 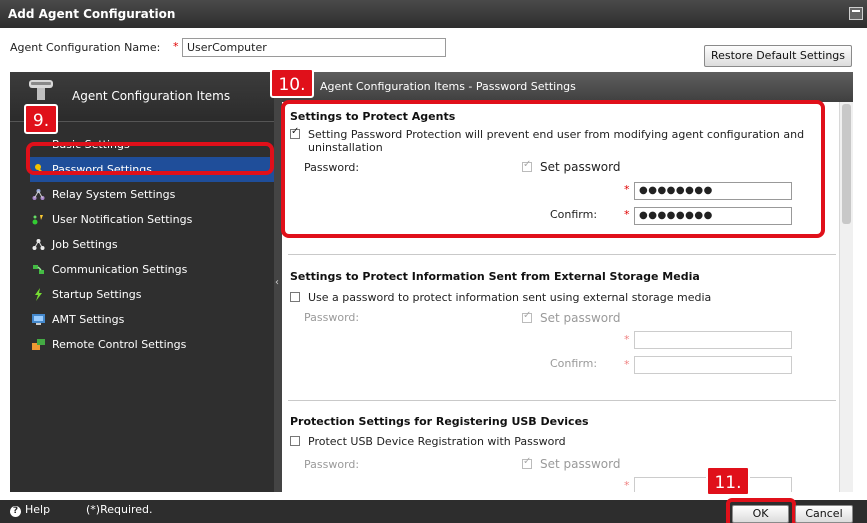 What do you see at coordinates (856, 13) in the screenshot?
I see `maximize-icon` at bounding box center [856, 13].